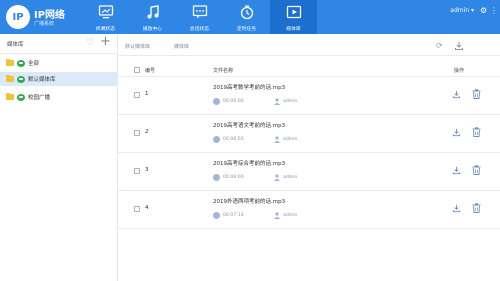 Image resolution: width=500 pixels, height=281 pixels. Describe the element at coordinates (309, 134) in the screenshot. I see `table-row: 2 2019高考语文考前的话.mp3 00:06:03 admin` at that location.